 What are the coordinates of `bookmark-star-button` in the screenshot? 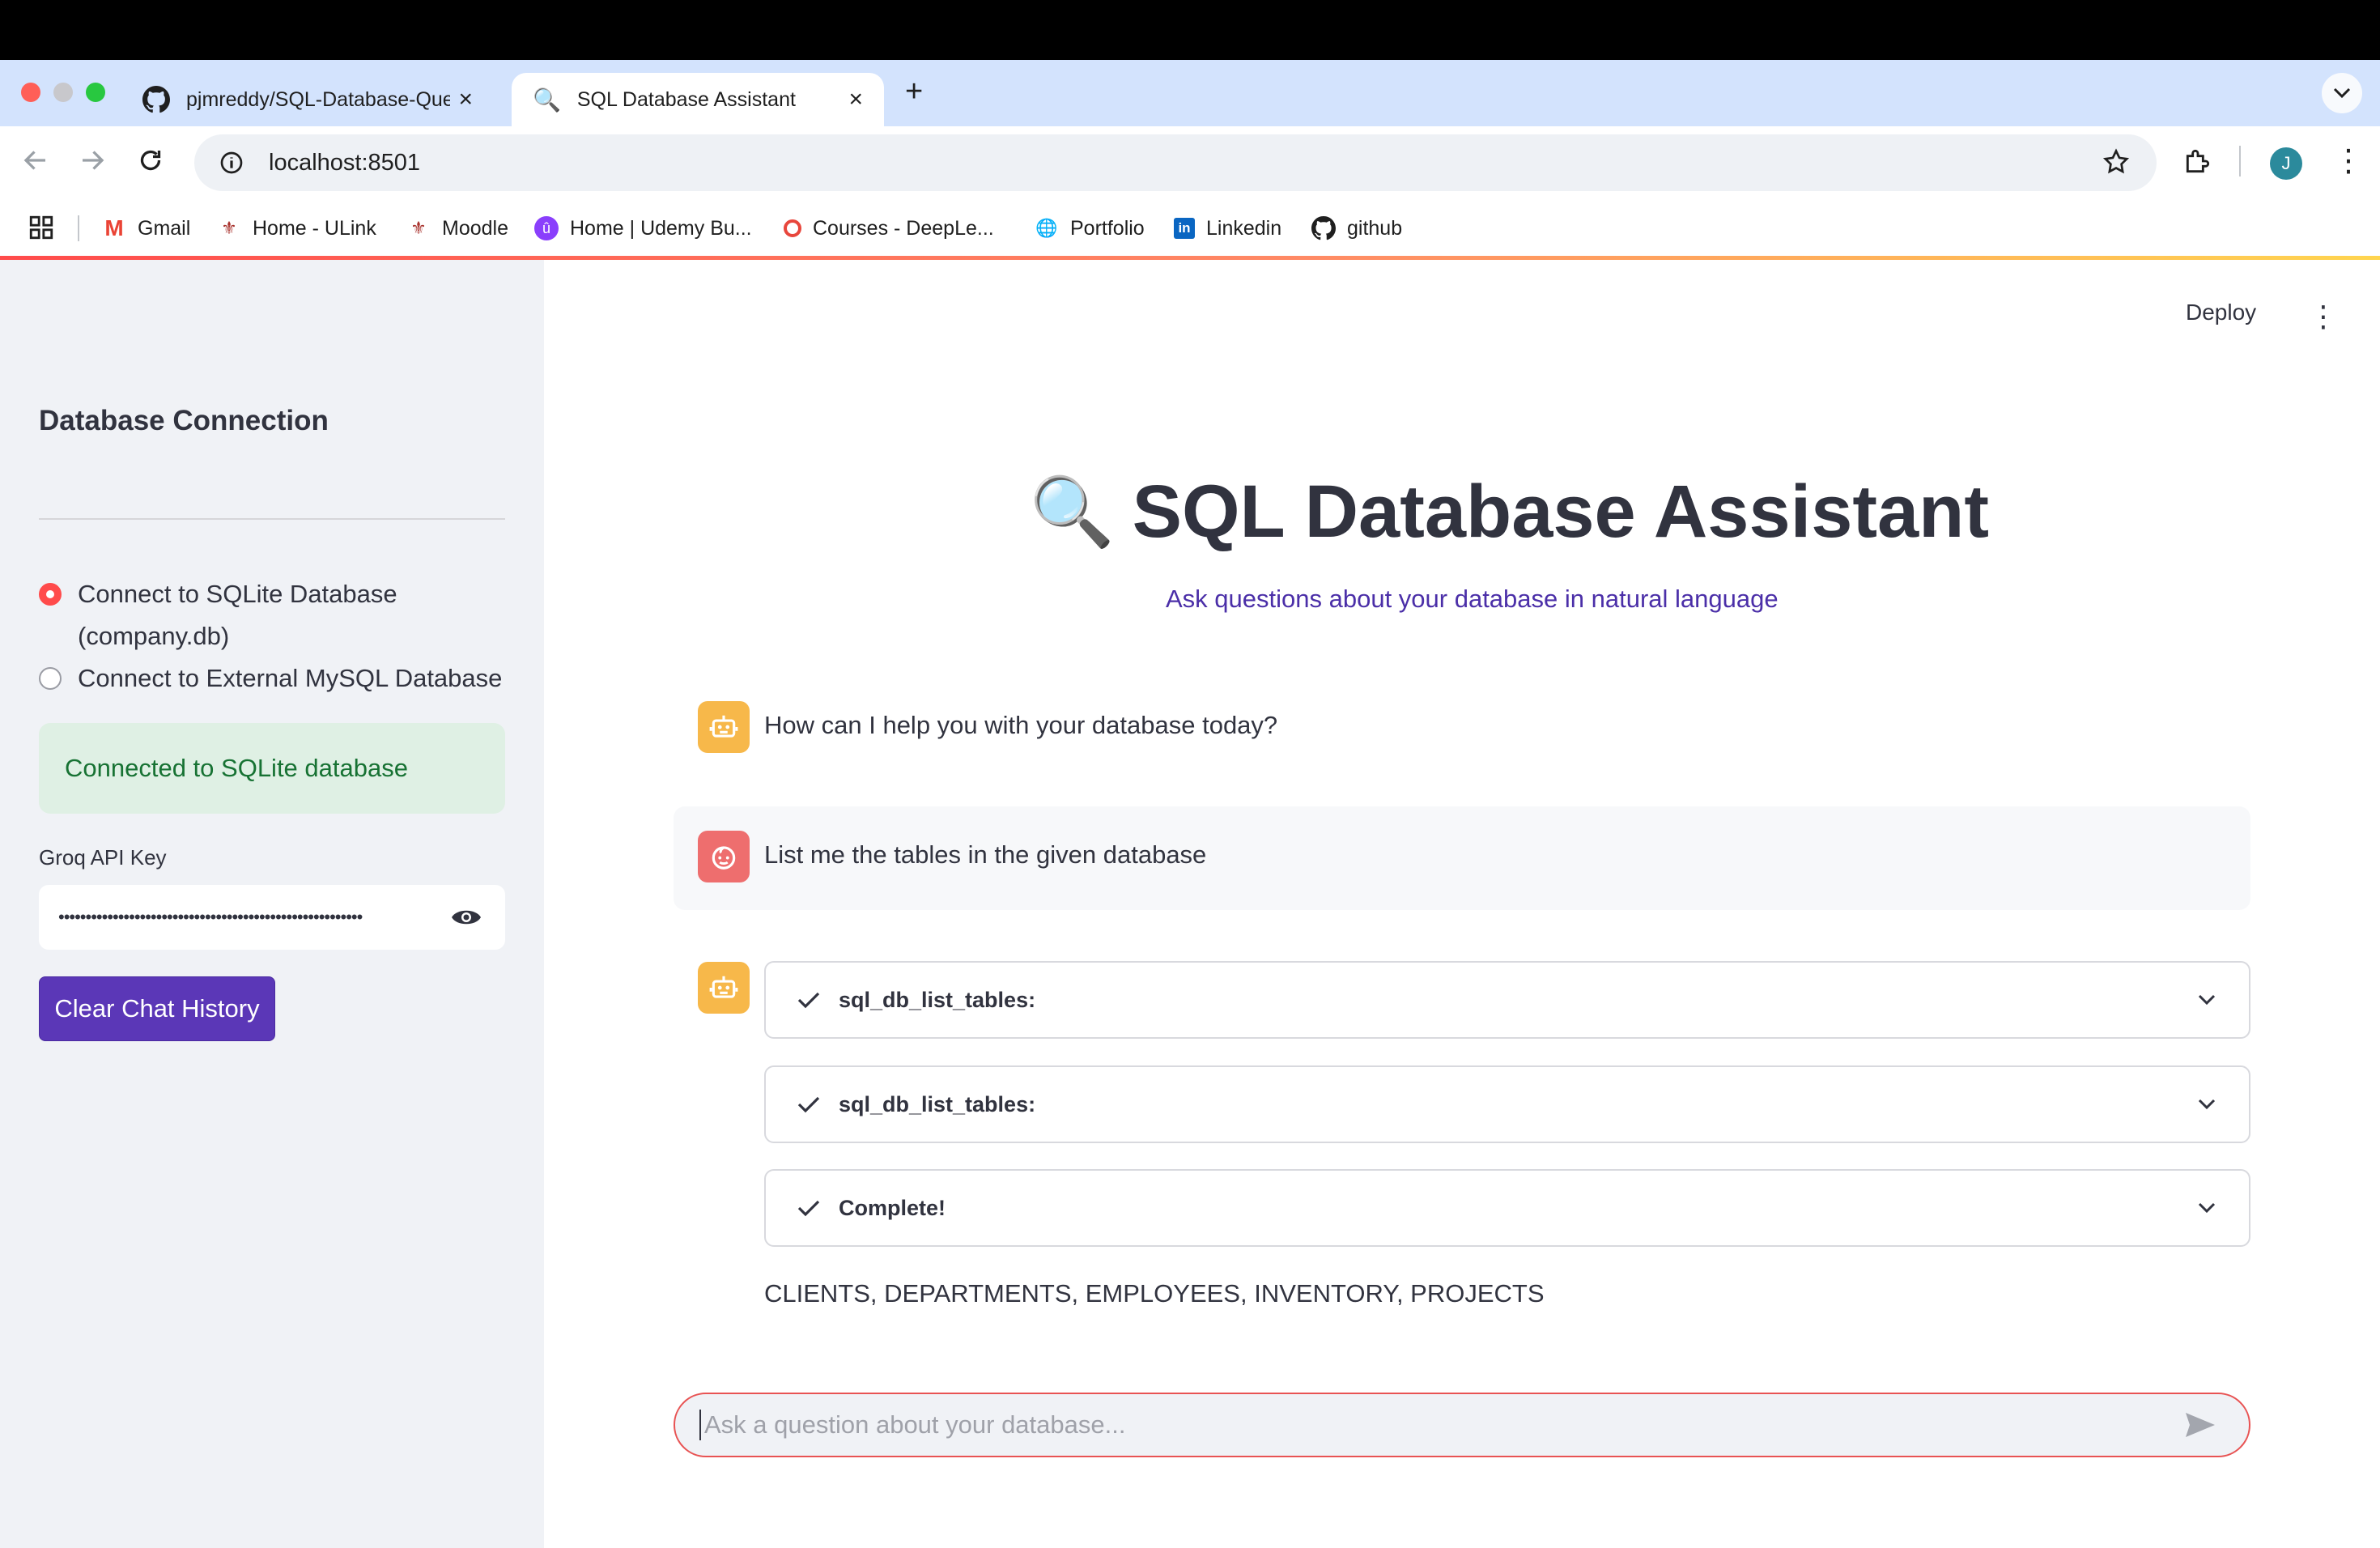 It's located at (2116, 164).